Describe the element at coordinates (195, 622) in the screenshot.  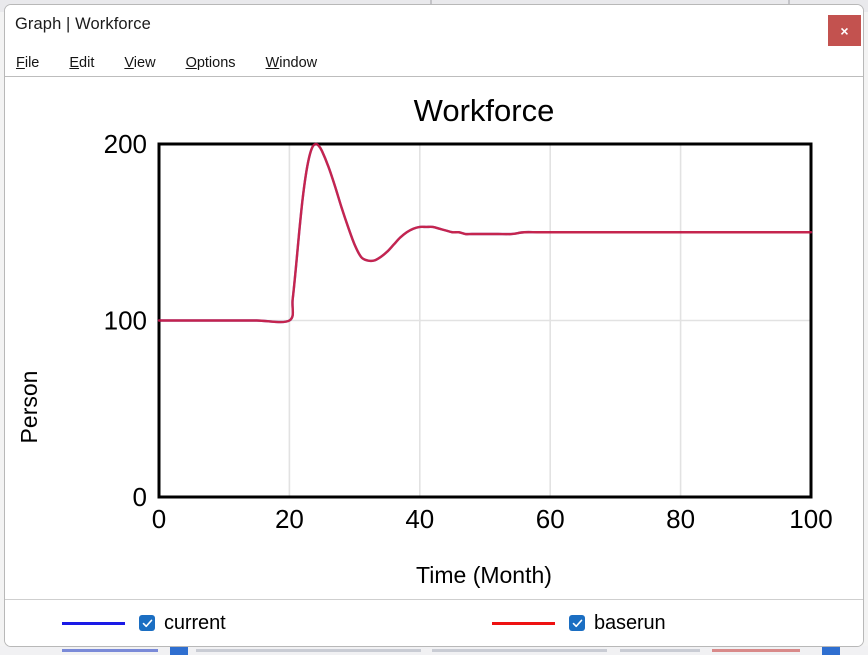
I see `legend-label-current: current` at that location.